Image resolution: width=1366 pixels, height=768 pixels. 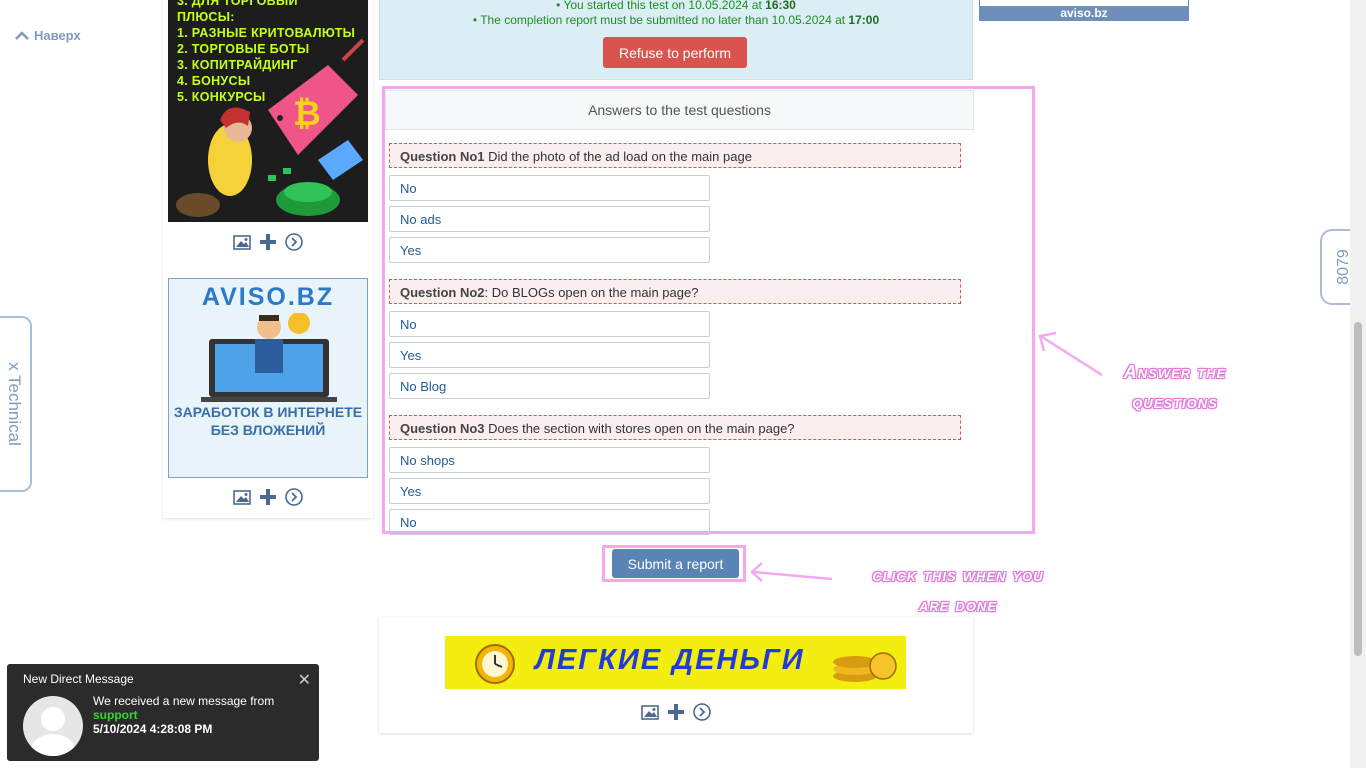 I want to click on aviso-ad-slogan: ЗАРАБОТОК В ИНТЕРНЕТЕ БЕЗ ВЛОЖЕНИЙ, so click(x=268, y=421).